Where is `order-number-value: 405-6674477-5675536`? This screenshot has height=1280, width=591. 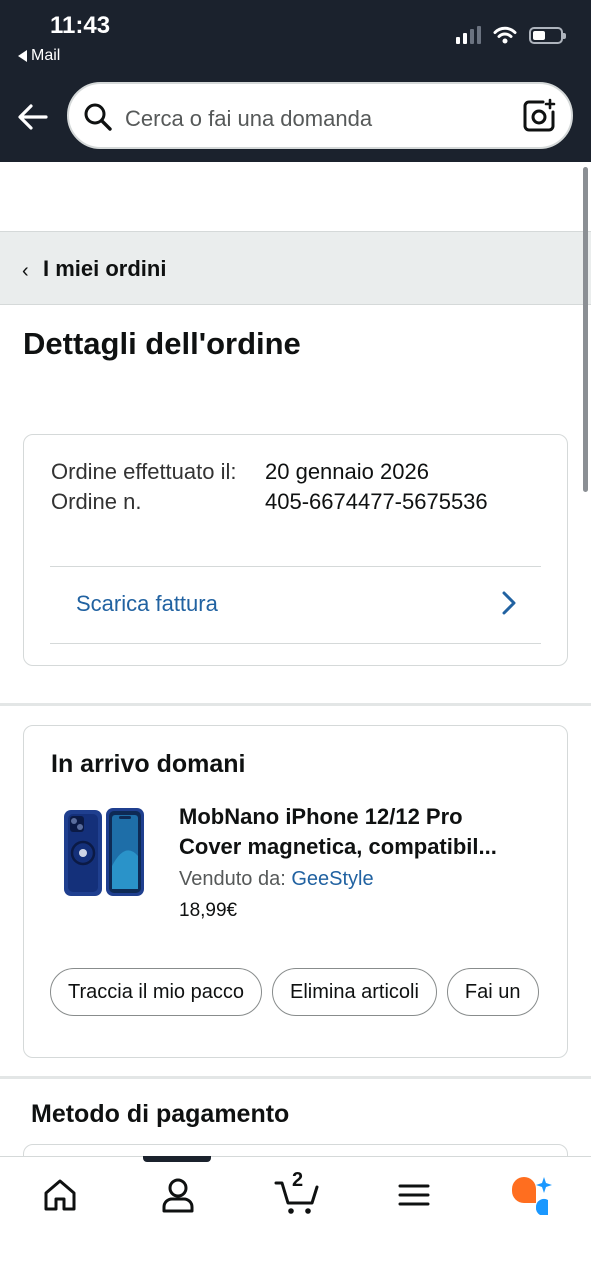
order-number-value: 405-6674477-5675536 is located at coordinates (376, 501).